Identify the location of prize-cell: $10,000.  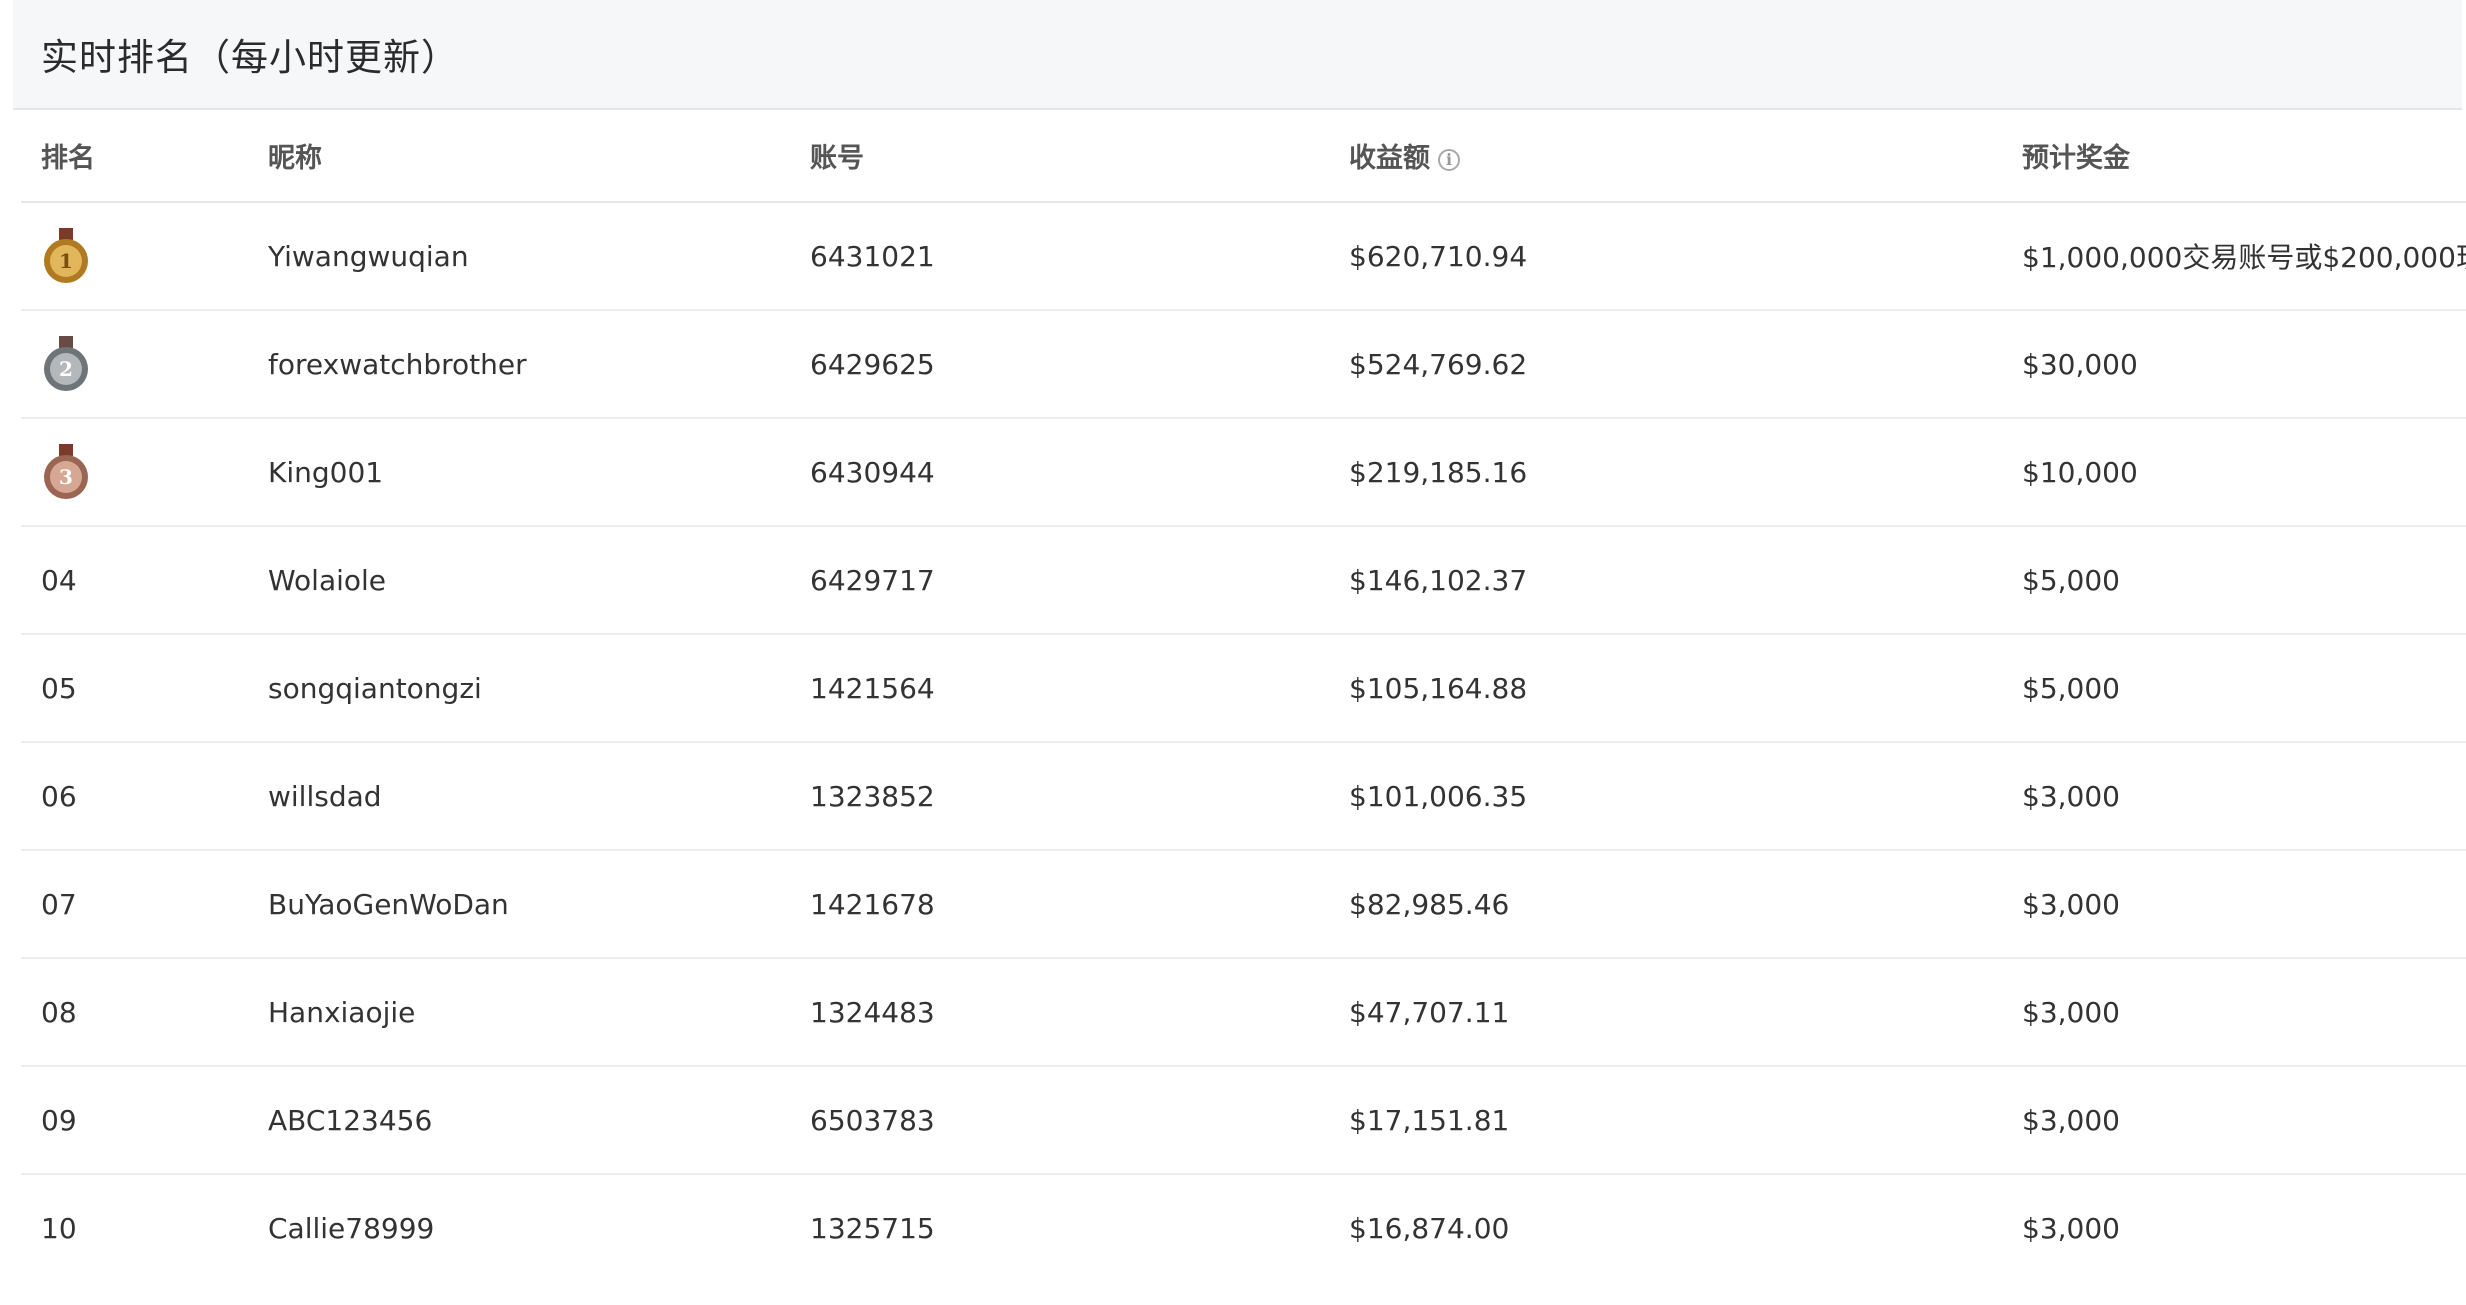
(2234, 472).